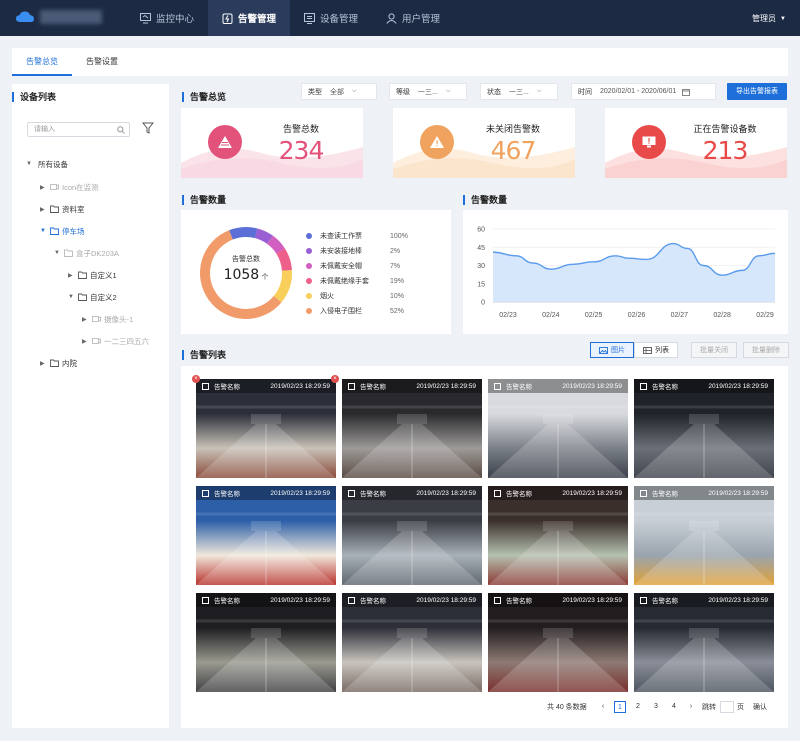 The height and width of the screenshot is (741, 800). I want to click on tree-node: ▶ 内院, so click(58, 363).